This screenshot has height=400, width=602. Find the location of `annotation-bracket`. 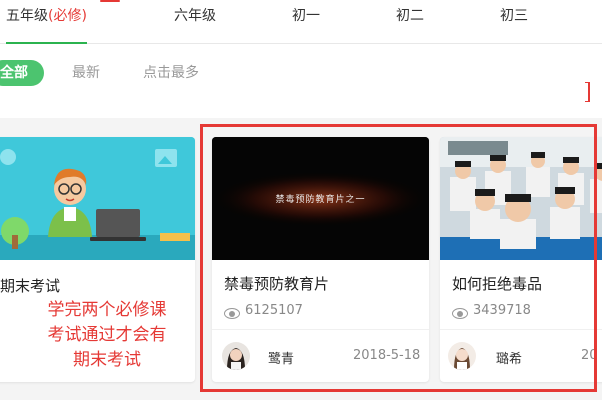

annotation-bracket is located at coordinates (587, 92).